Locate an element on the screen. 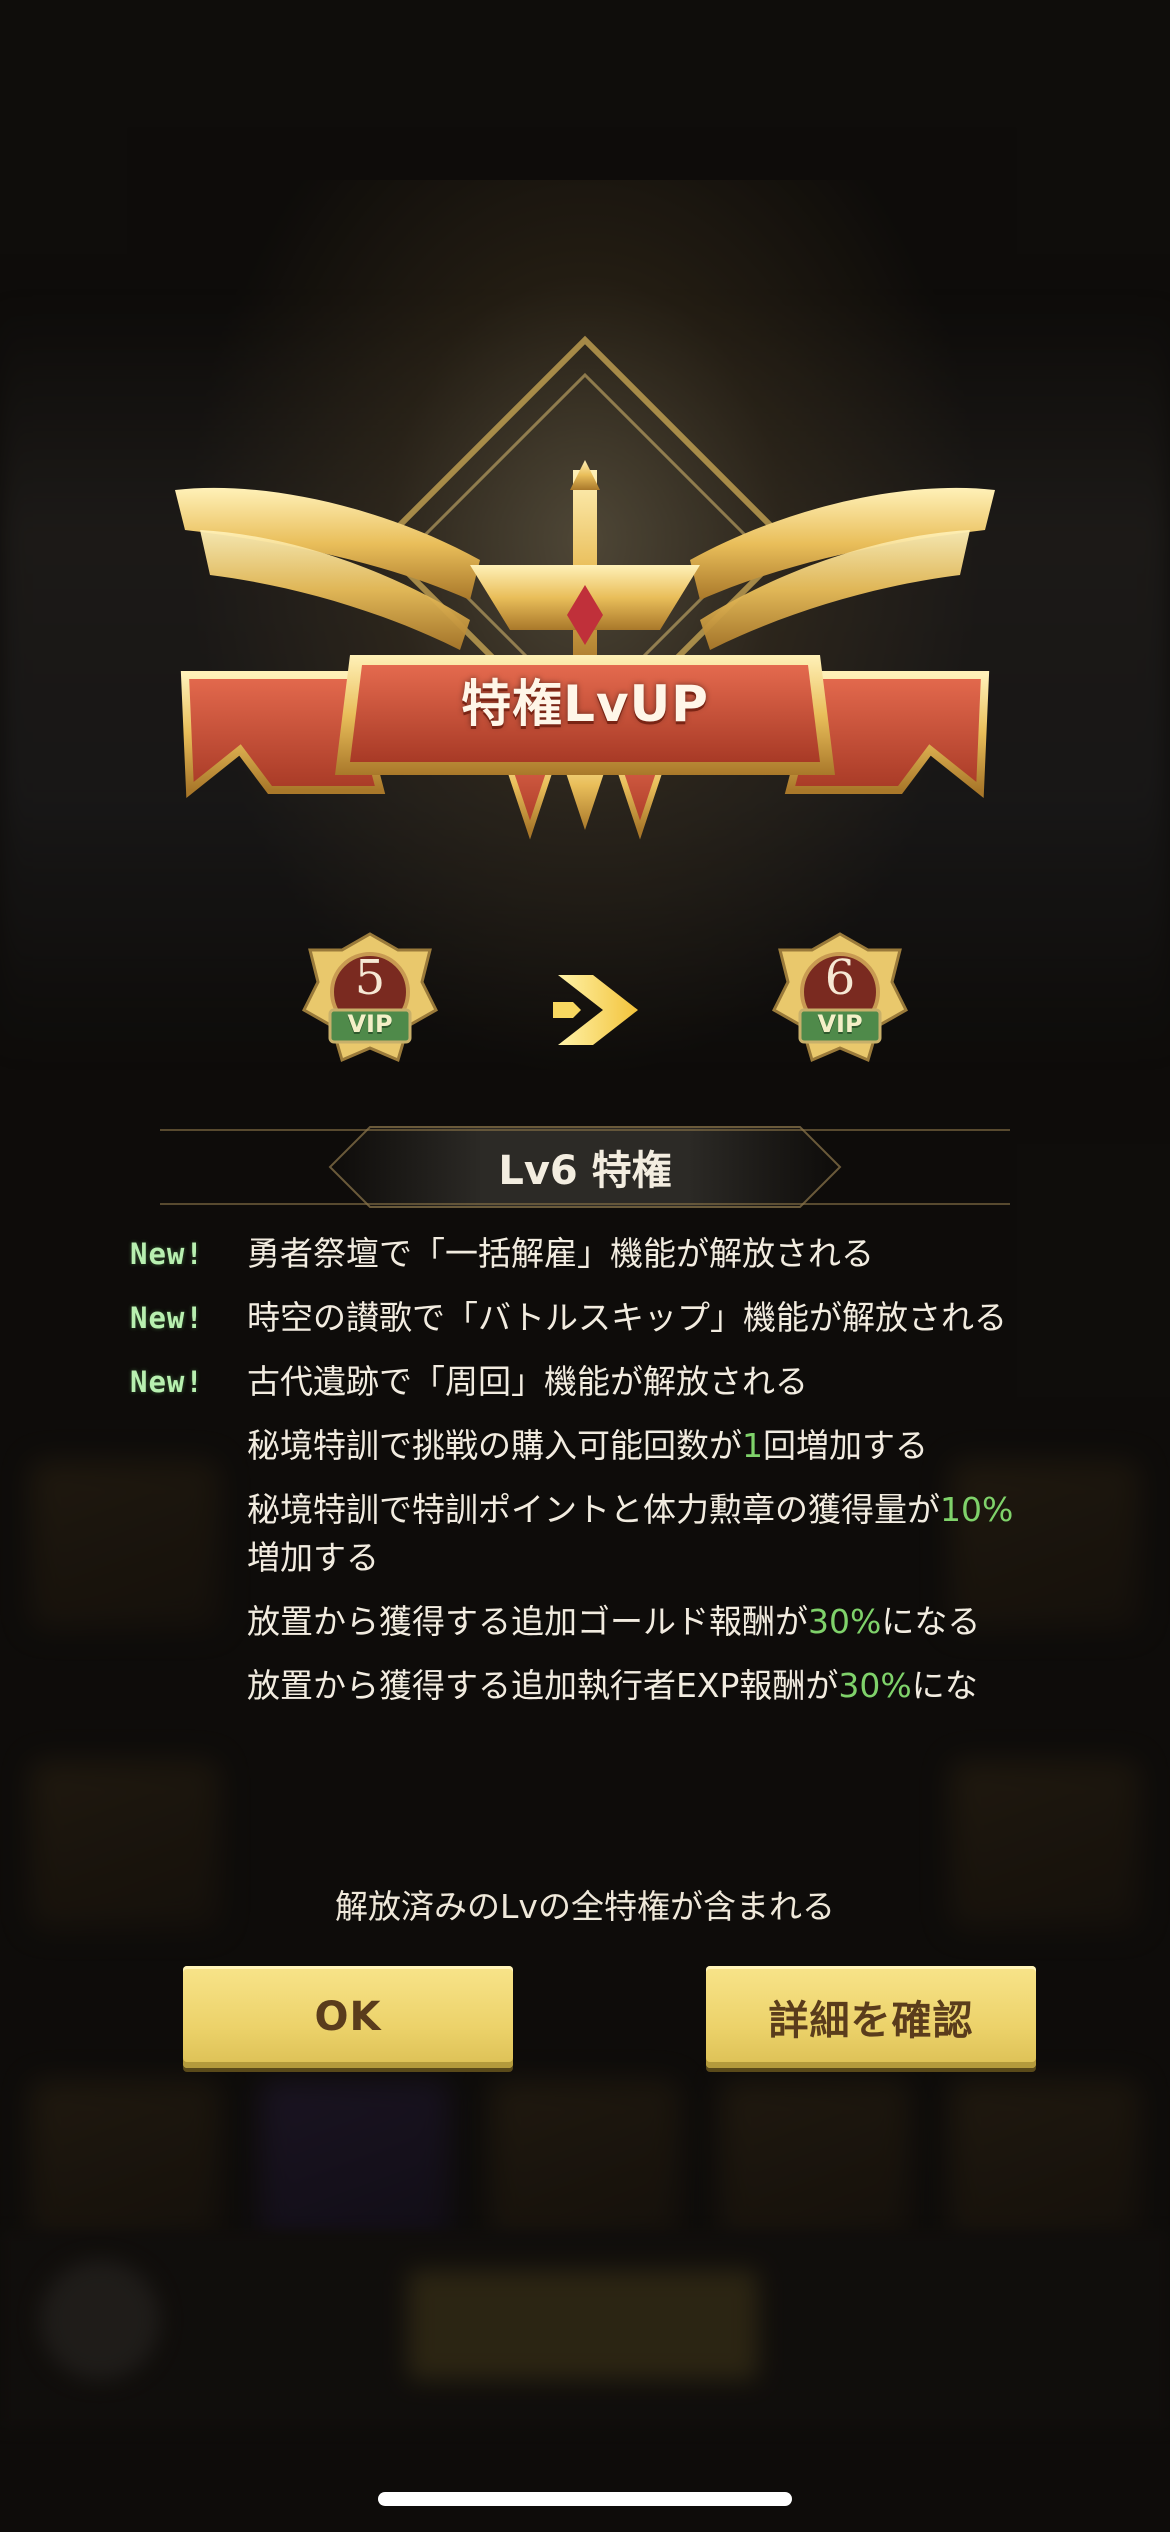 This screenshot has width=1170, height=2532. view-details-button: 詳細を確認 is located at coordinates (871, 2017).